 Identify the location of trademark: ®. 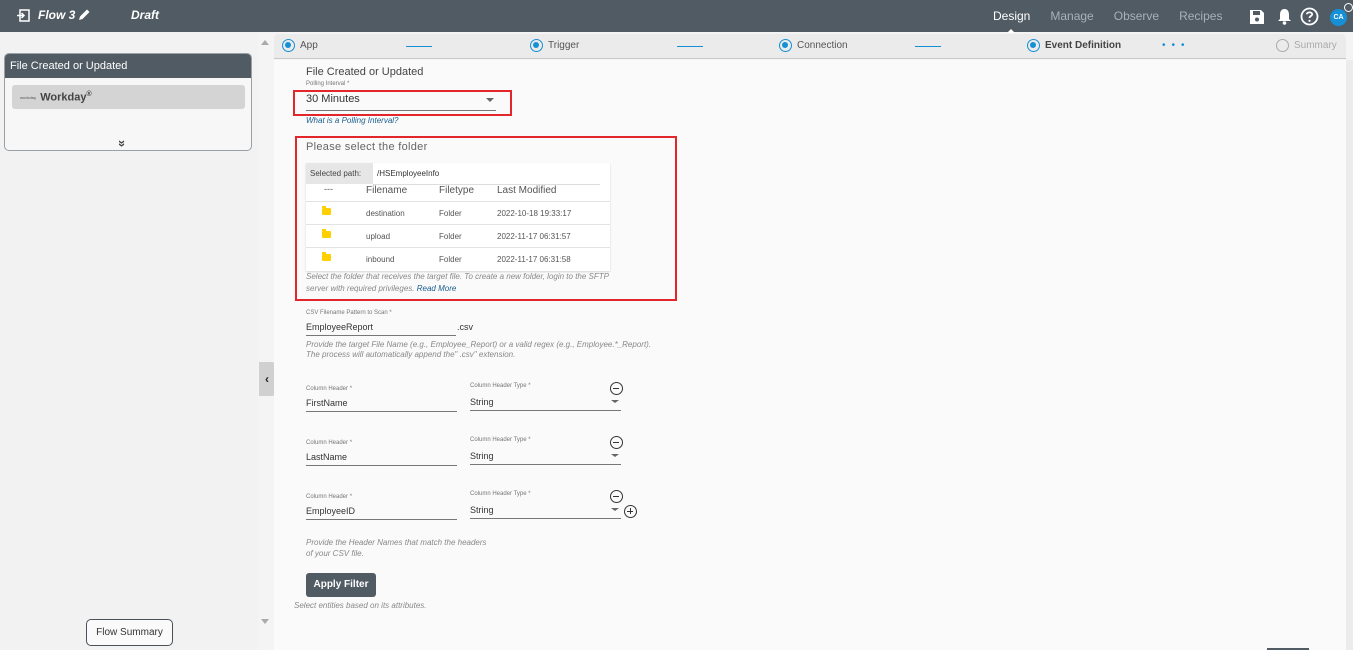
(89, 94).